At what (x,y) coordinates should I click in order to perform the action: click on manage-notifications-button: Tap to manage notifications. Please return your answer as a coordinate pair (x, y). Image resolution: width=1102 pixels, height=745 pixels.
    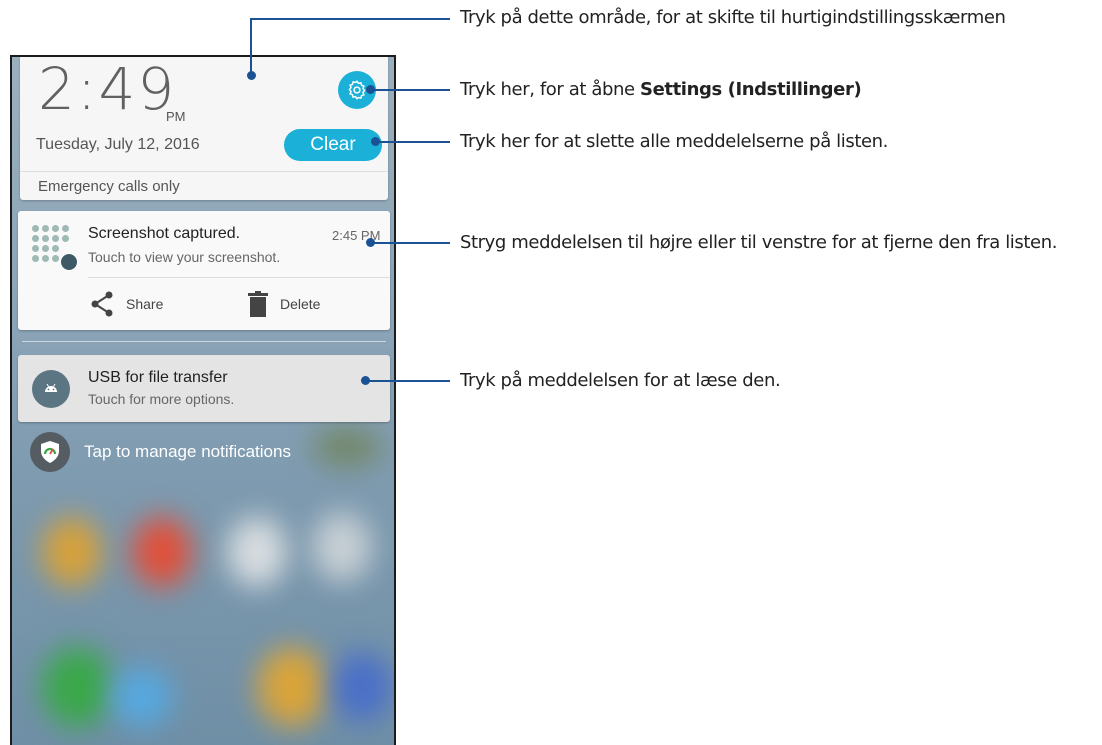
    Looking at the image, I should click on (160, 452).